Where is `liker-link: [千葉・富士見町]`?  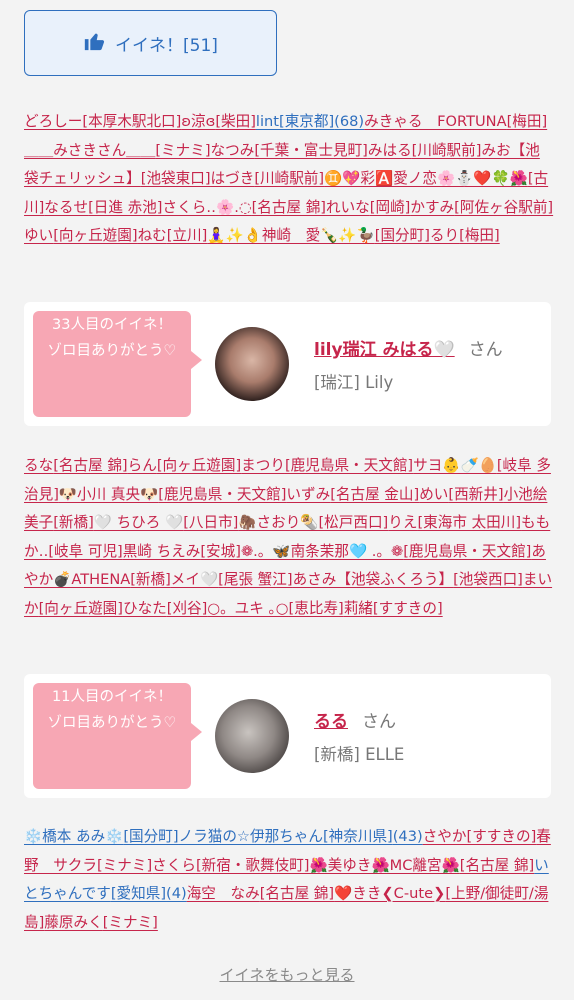 liker-link: [千葉・富士見町] is located at coordinates (311, 150).